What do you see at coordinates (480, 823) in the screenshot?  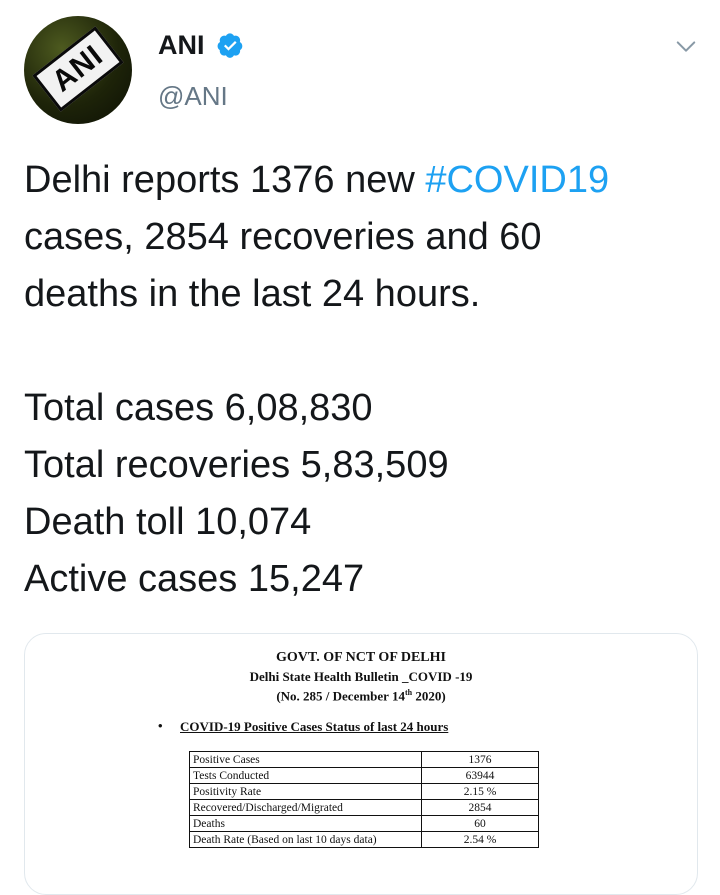 I see `table-value: 60` at bounding box center [480, 823].